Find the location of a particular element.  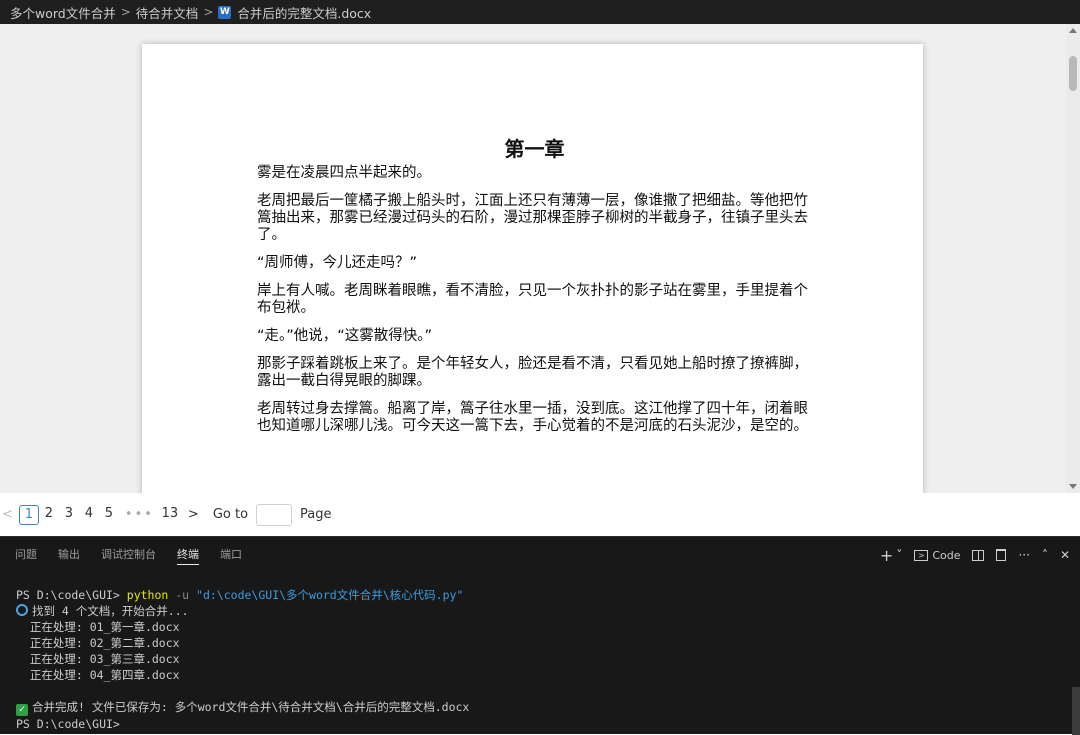

panel-actions: + ˅ > Code ··· ˄ ✕ is located at coordinates (969, 555).